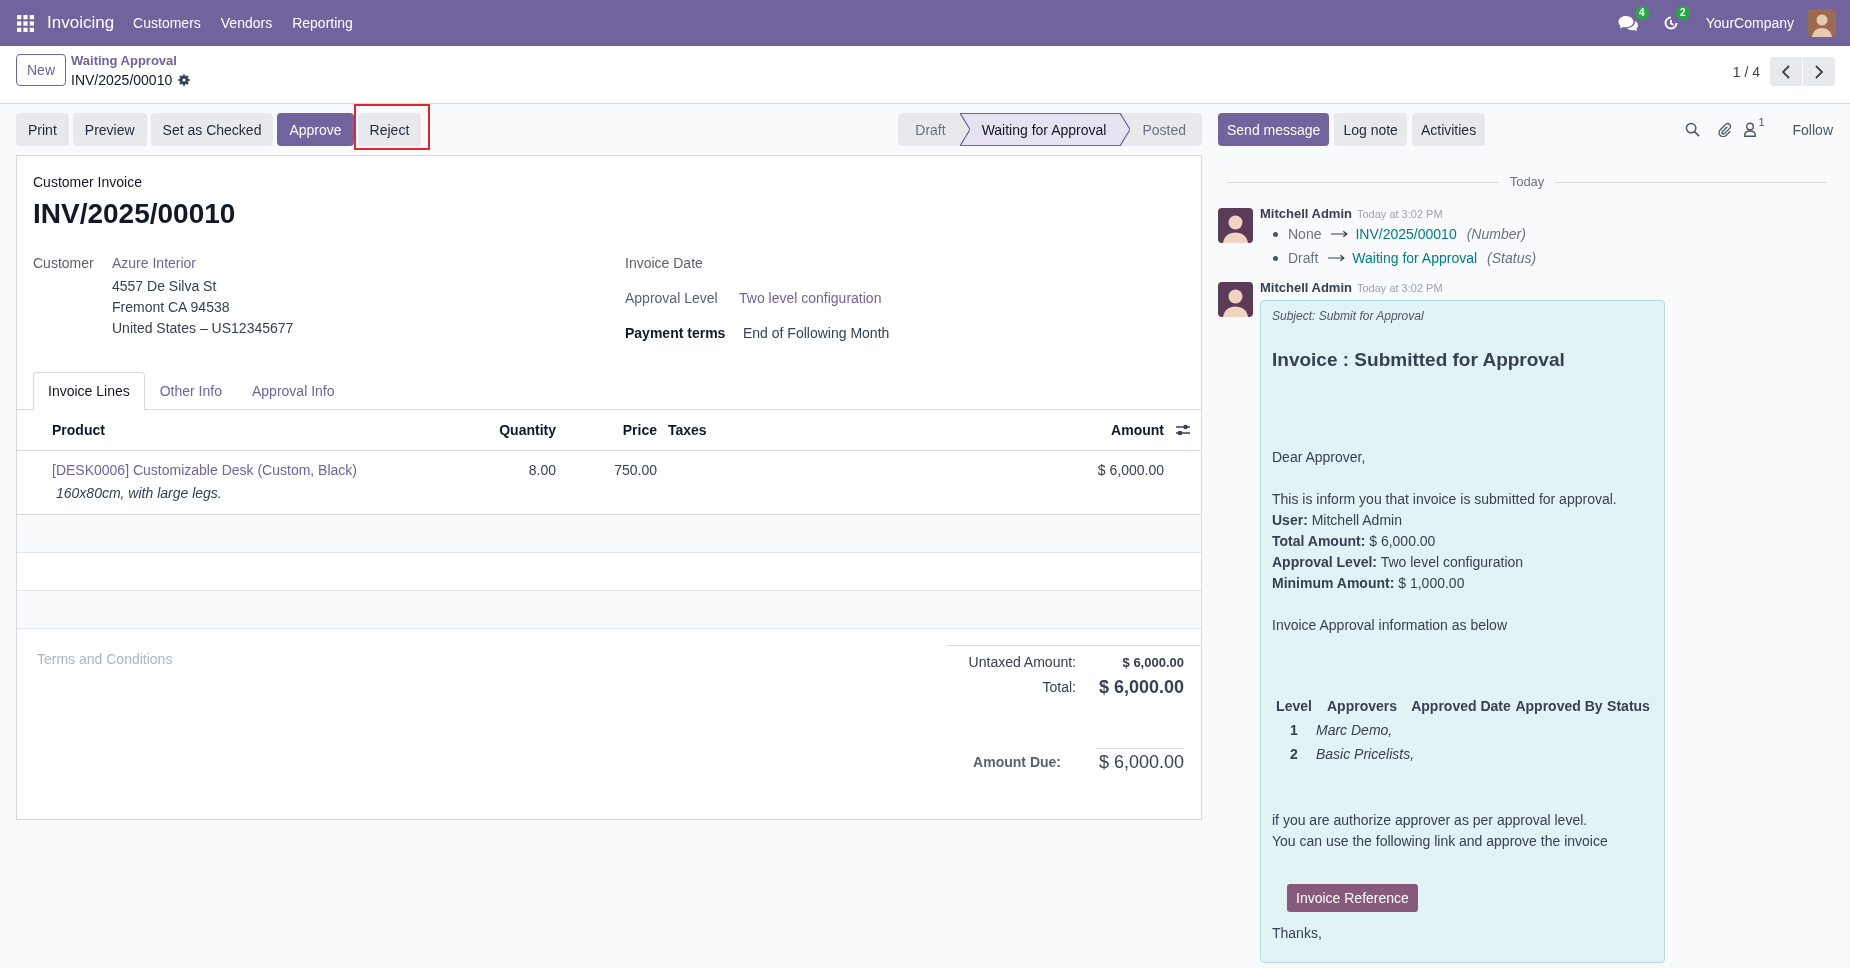 The image size is (1850, 968). I want to click on email-text: You can use the following link and approve the invoice, so click(1440, 841).